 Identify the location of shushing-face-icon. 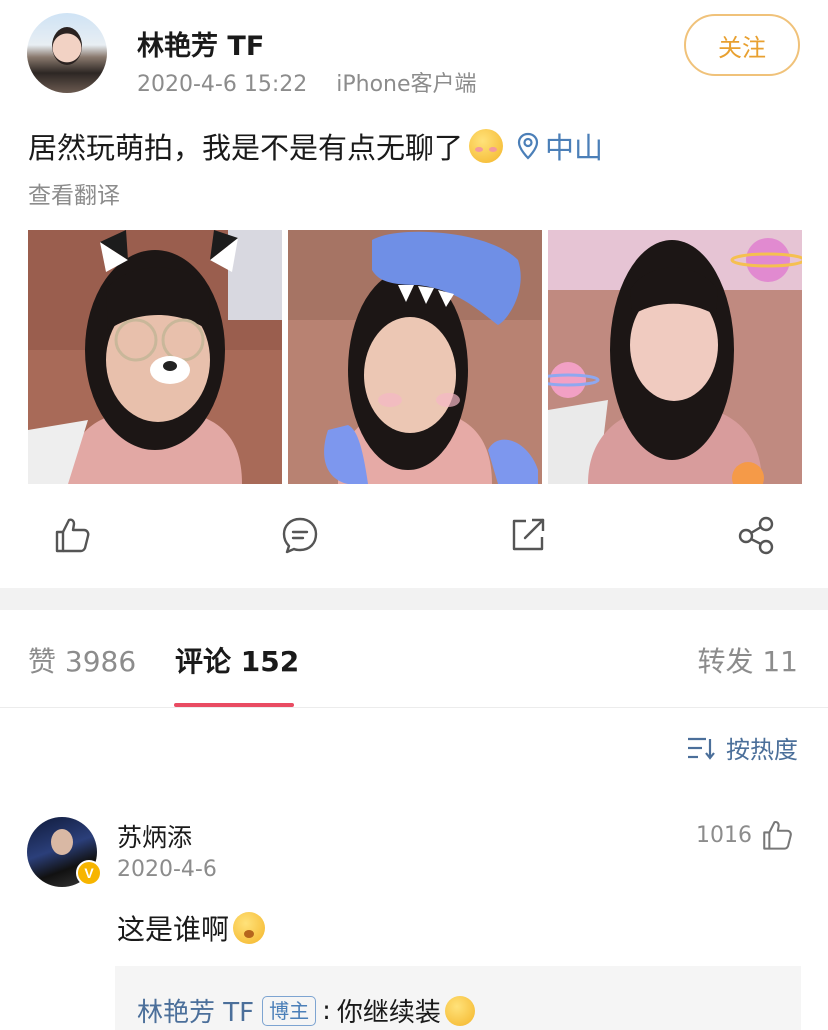
(459, 1010).